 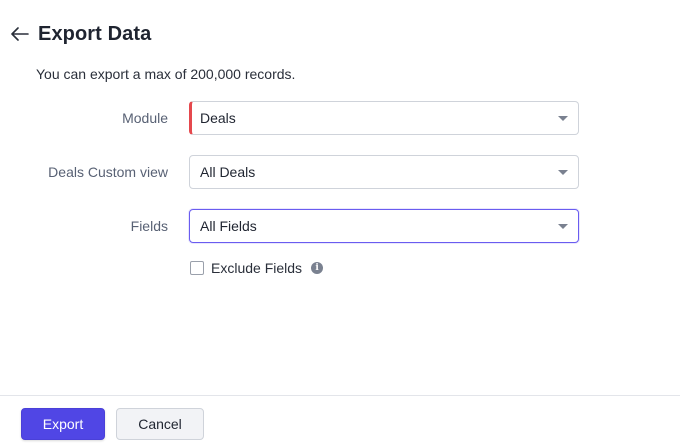 What do you see at coordinates (149, 226) in the screenshot?
I see `fields-label: Fields` at bounding box center [149, 226].